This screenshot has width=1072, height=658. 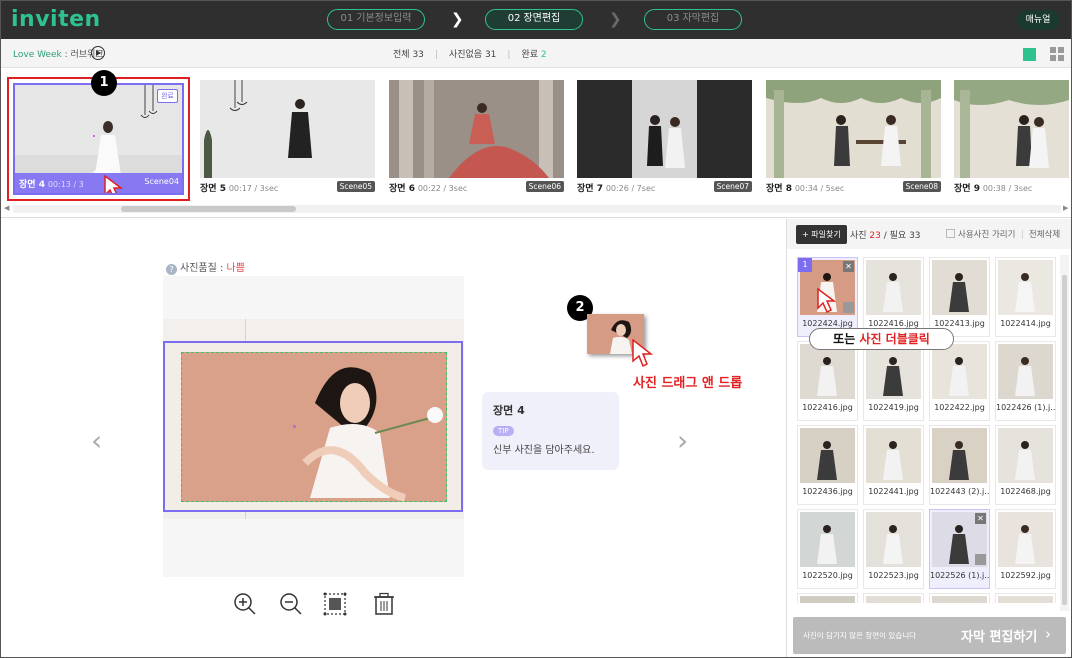 What do you see at coordinates (805, 265) in the screenshot?
I see `selected-number-badge: 1` at bounding box center [805, 265].